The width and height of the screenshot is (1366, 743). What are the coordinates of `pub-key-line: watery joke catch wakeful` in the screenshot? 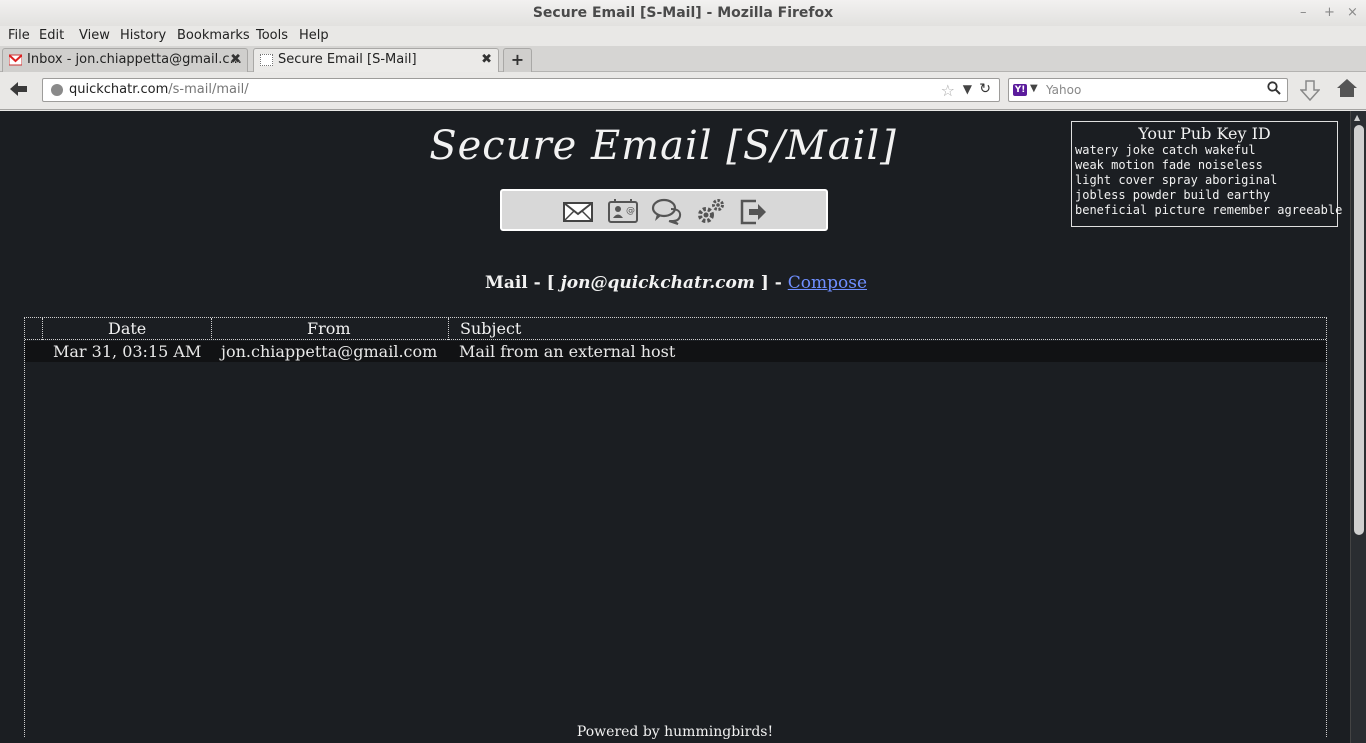 It's located at (1165, 150).